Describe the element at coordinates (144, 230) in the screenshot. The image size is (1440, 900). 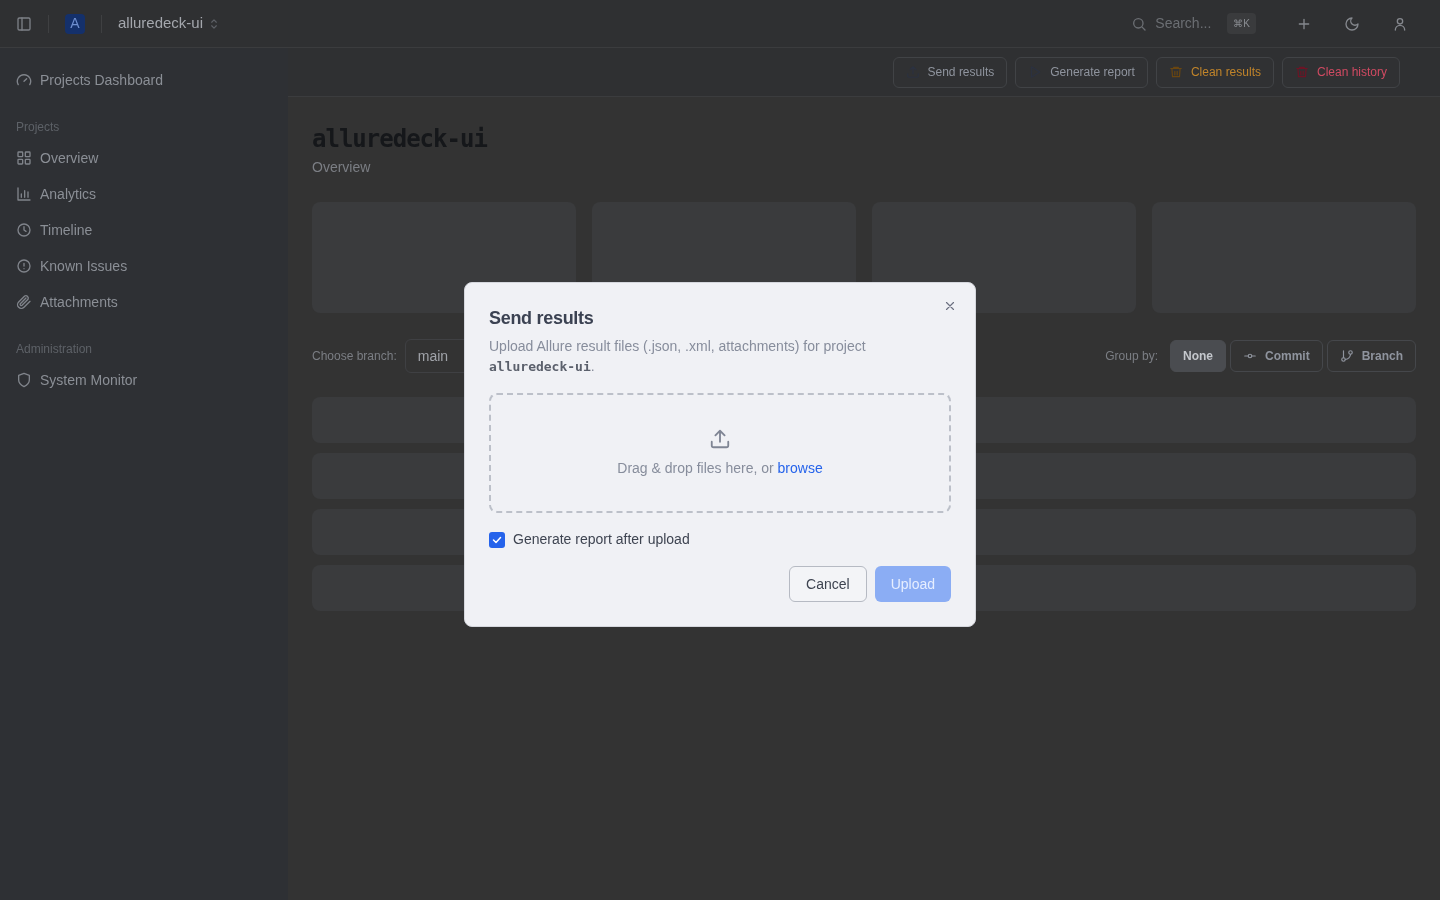
I see `sidebar-item: Timeline` at that location.